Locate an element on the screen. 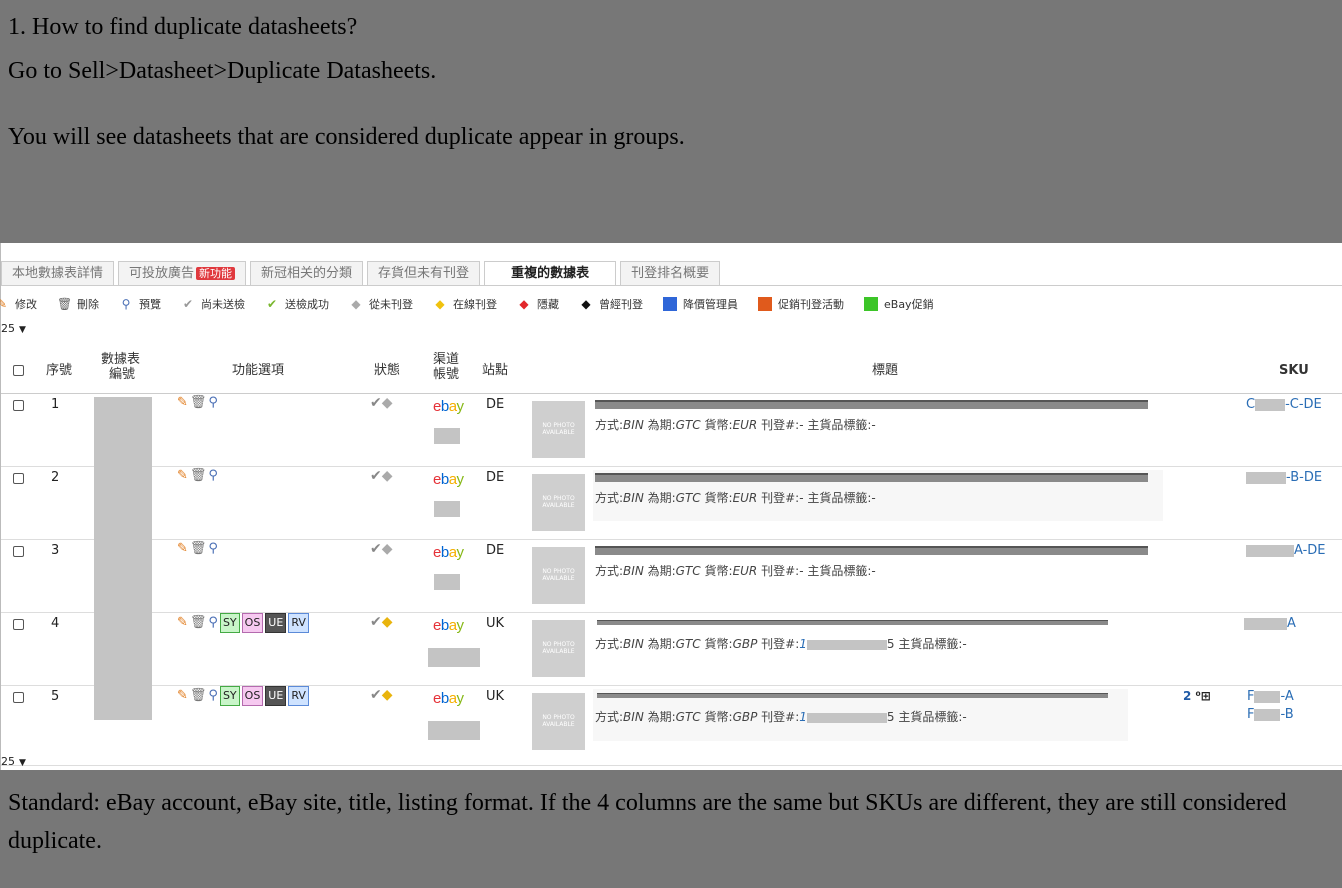 The height and width of the screenshot is (888, 1342). ebay-promo-label: eBay促銷 is located at coordinates (909, 304).